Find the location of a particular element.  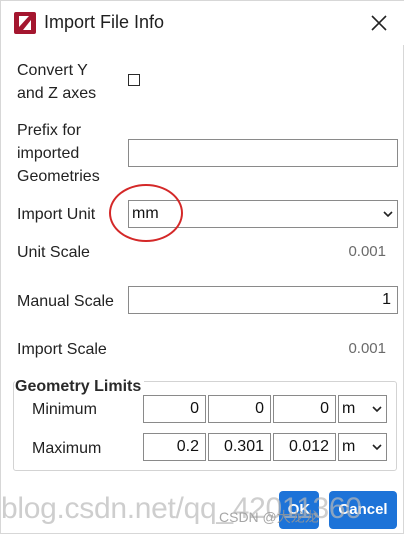

prefix-label: Prefix for imported Geometries is located at coordinates (58, 153).